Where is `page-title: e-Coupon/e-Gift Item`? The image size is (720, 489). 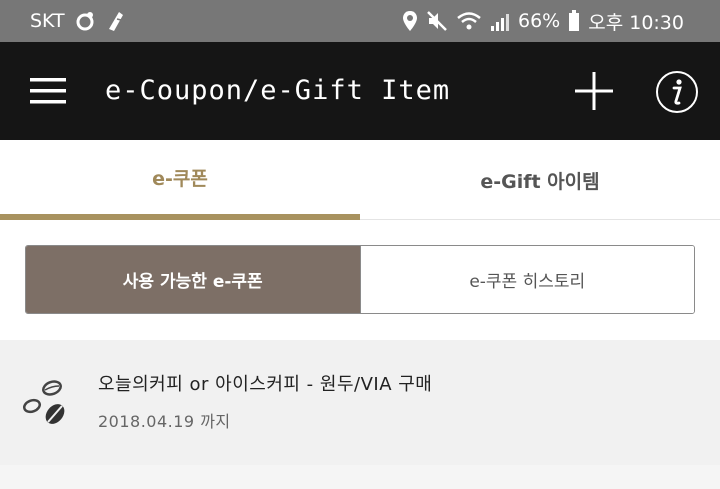
page-title: e-Coupon/e-Gift Item is located at coordinates (278, 90).